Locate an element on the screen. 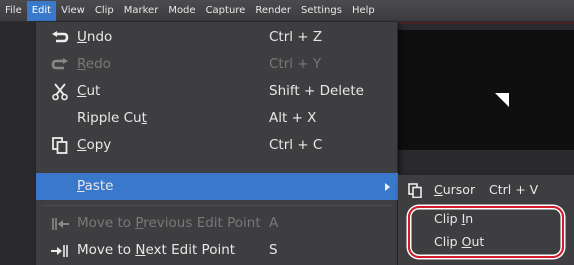 The width and height of the screenshot is (574, 265). submenu-item-cursor: Cursor Ctrl + V is located at coordinates (486, 190).